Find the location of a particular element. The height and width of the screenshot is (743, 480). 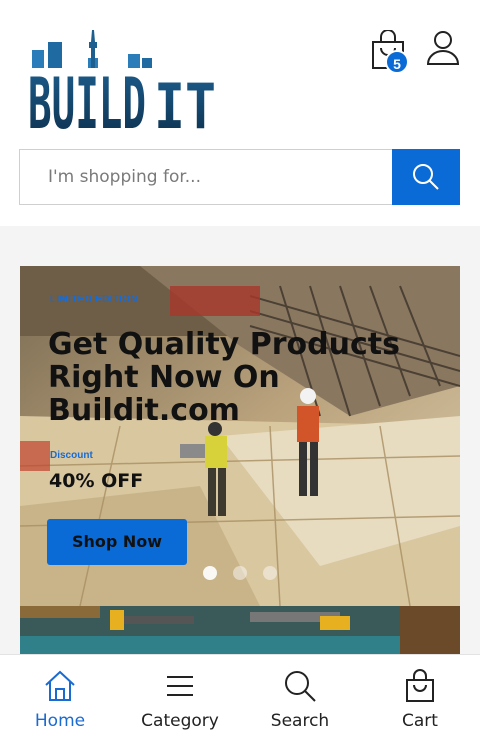

nav-cart-label: Cart is located at coordinates (420, 721).